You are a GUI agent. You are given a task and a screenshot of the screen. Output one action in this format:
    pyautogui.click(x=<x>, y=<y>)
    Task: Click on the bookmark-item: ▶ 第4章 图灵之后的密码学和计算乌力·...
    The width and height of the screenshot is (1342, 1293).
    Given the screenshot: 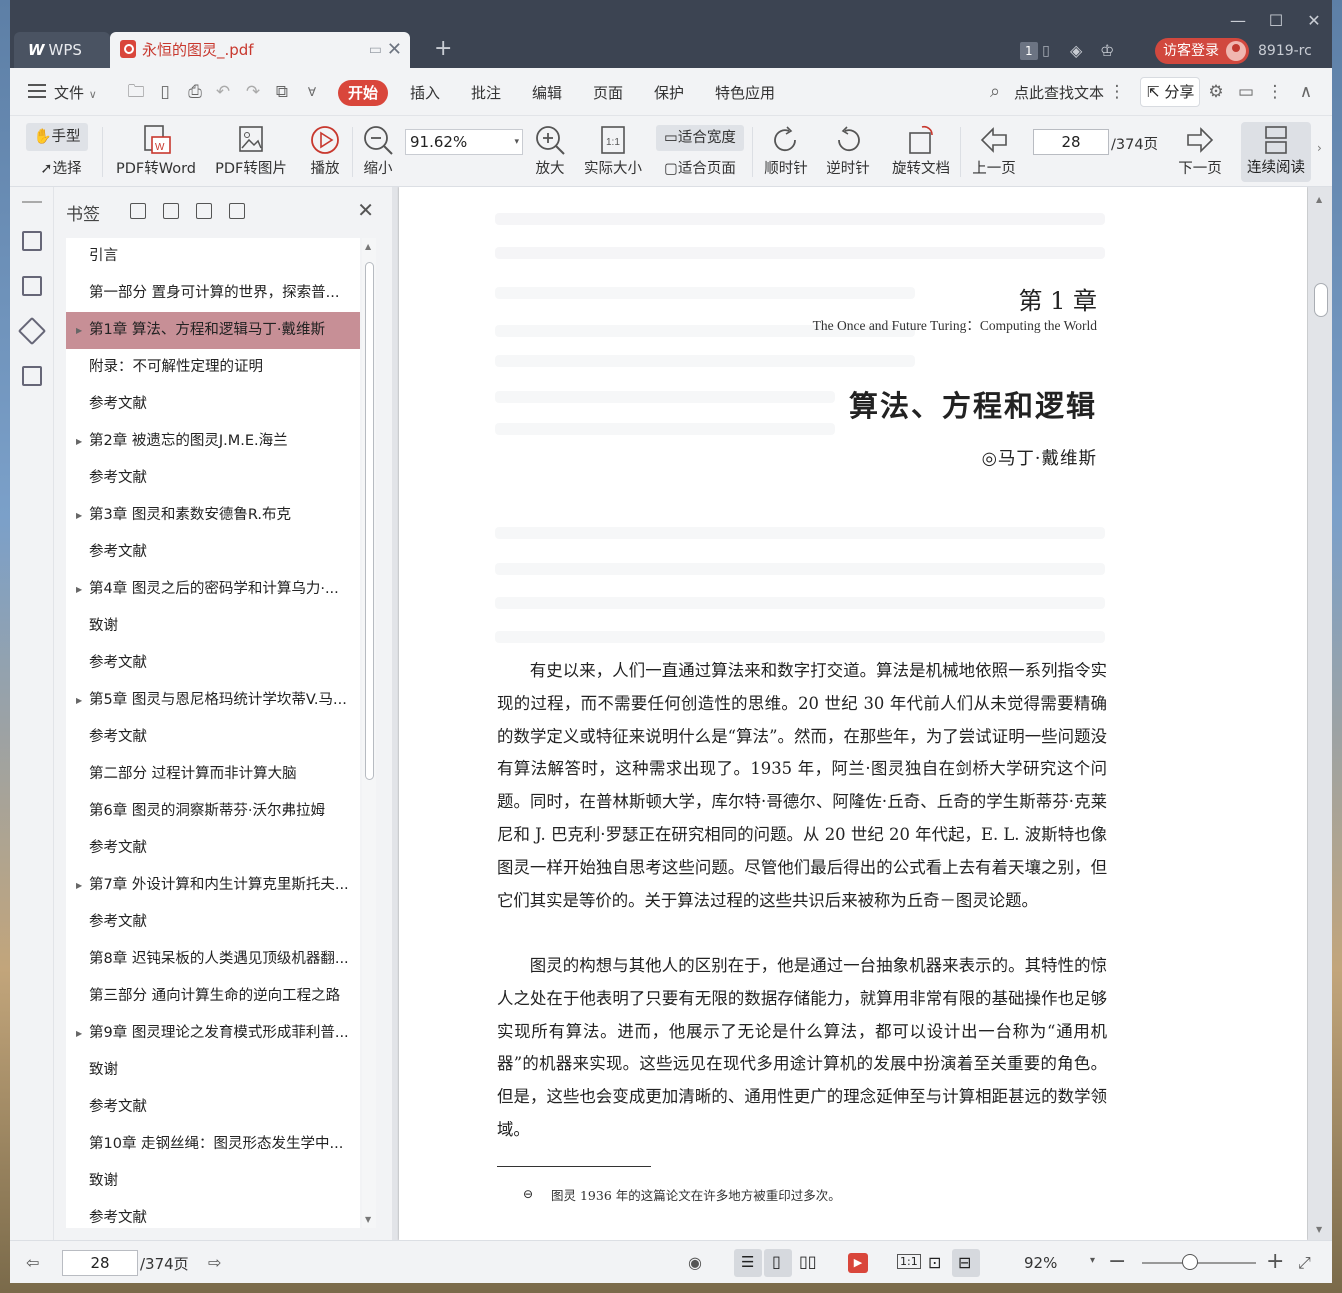 What is the action you would take?
    pyautogui.click(x=213, y=589)
    